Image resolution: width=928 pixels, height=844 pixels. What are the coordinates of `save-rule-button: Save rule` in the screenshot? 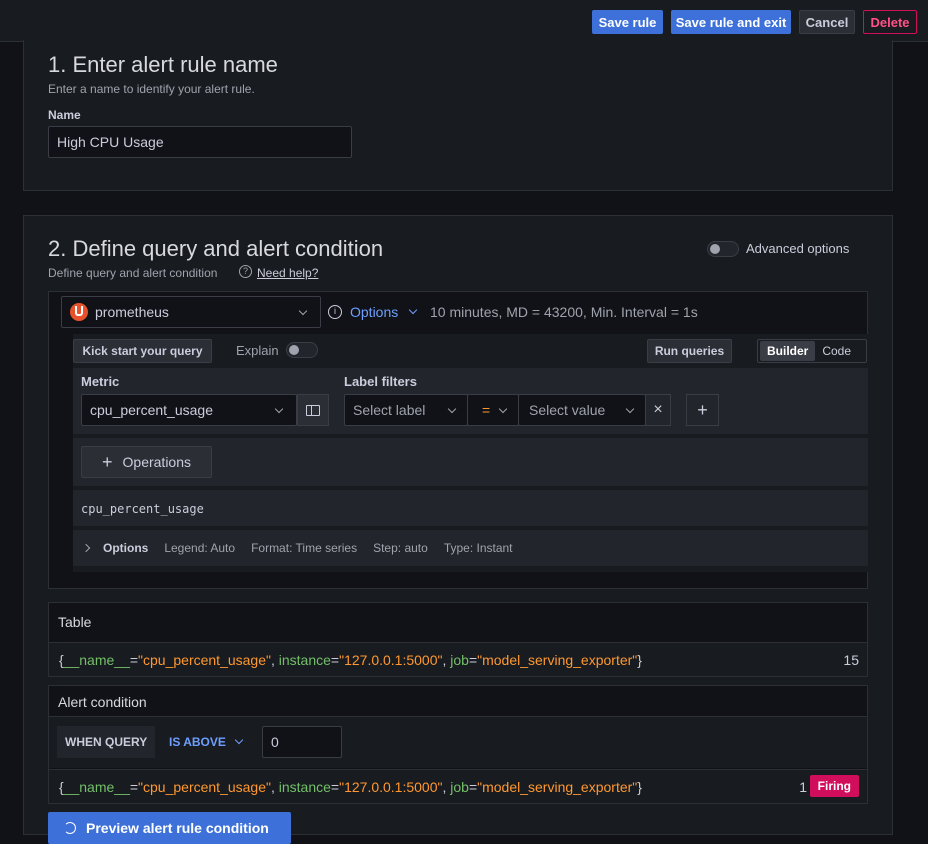 It's located at (627, 22).